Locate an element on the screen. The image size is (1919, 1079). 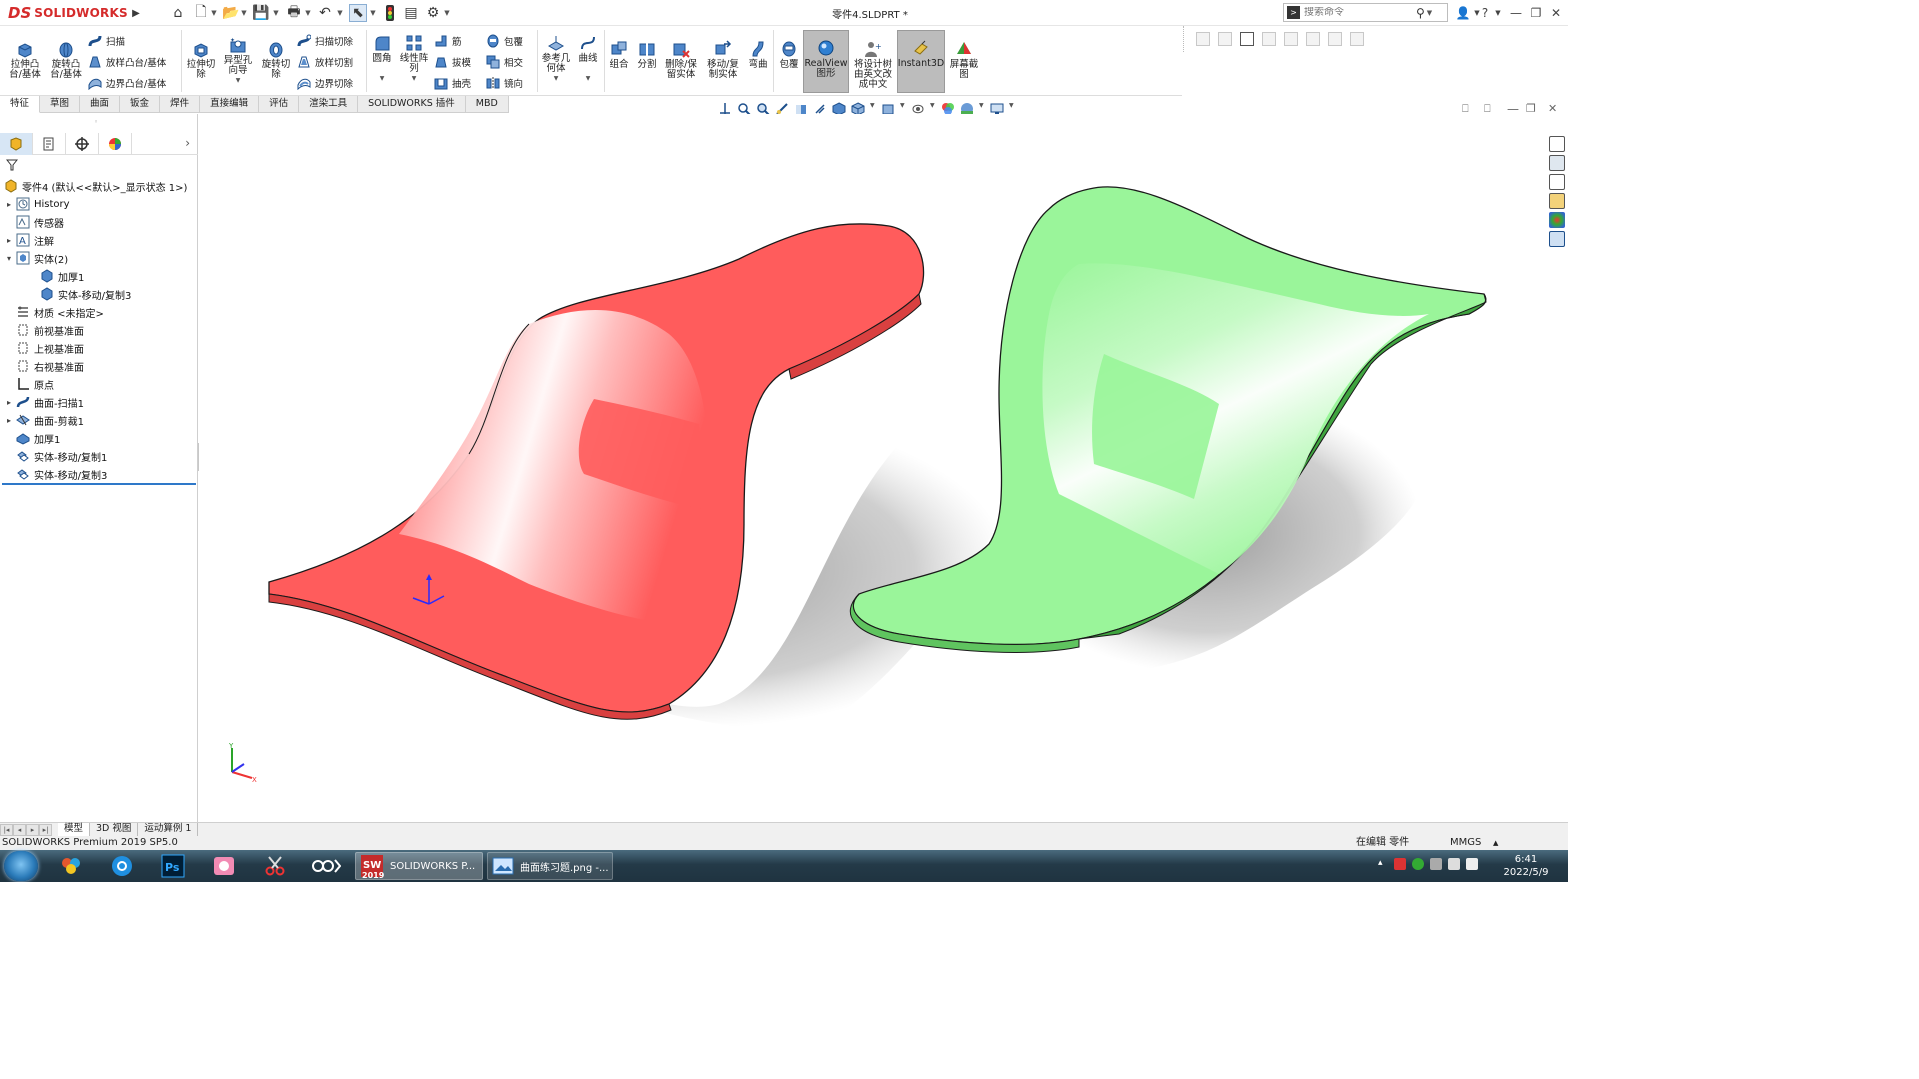
curves-dropdown-icon: ▼ is located at coordinates (588, 79).